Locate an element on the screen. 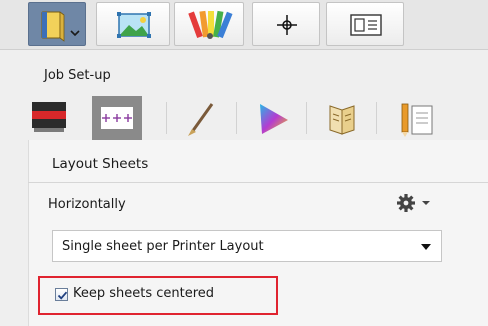  keep-centered-checkbox is located at coordinates (61, 294).